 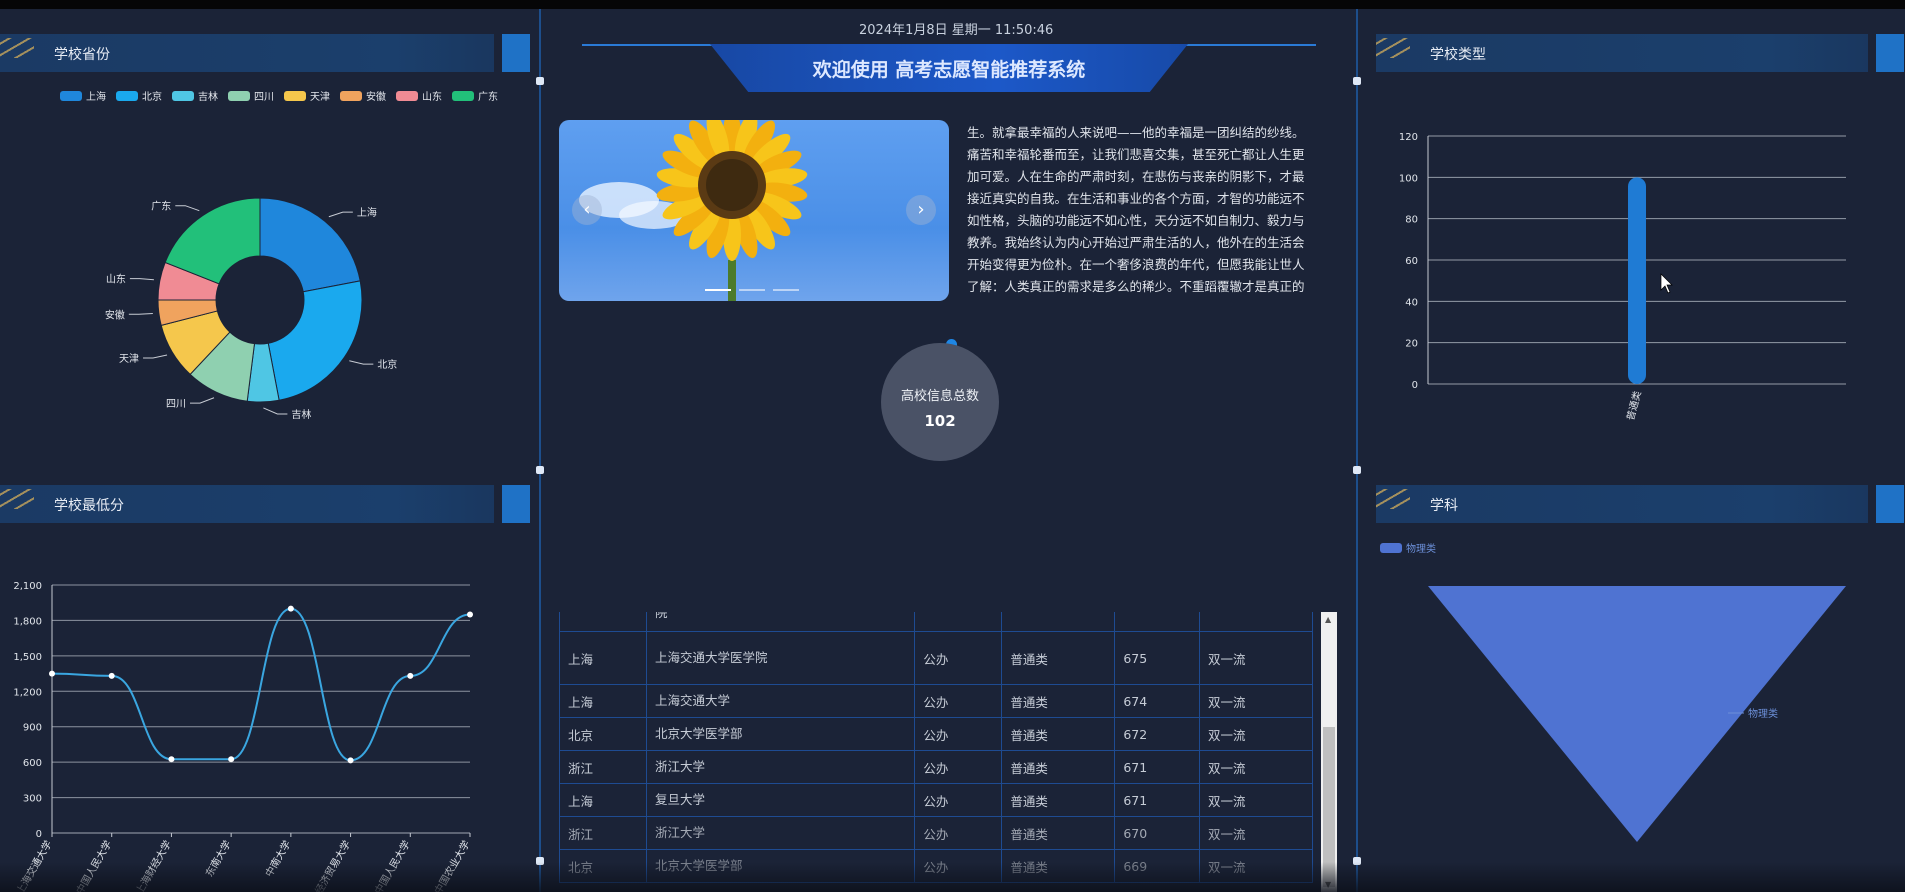 I want to click on scrollbar-thumb, so click(x=1329, y=807).